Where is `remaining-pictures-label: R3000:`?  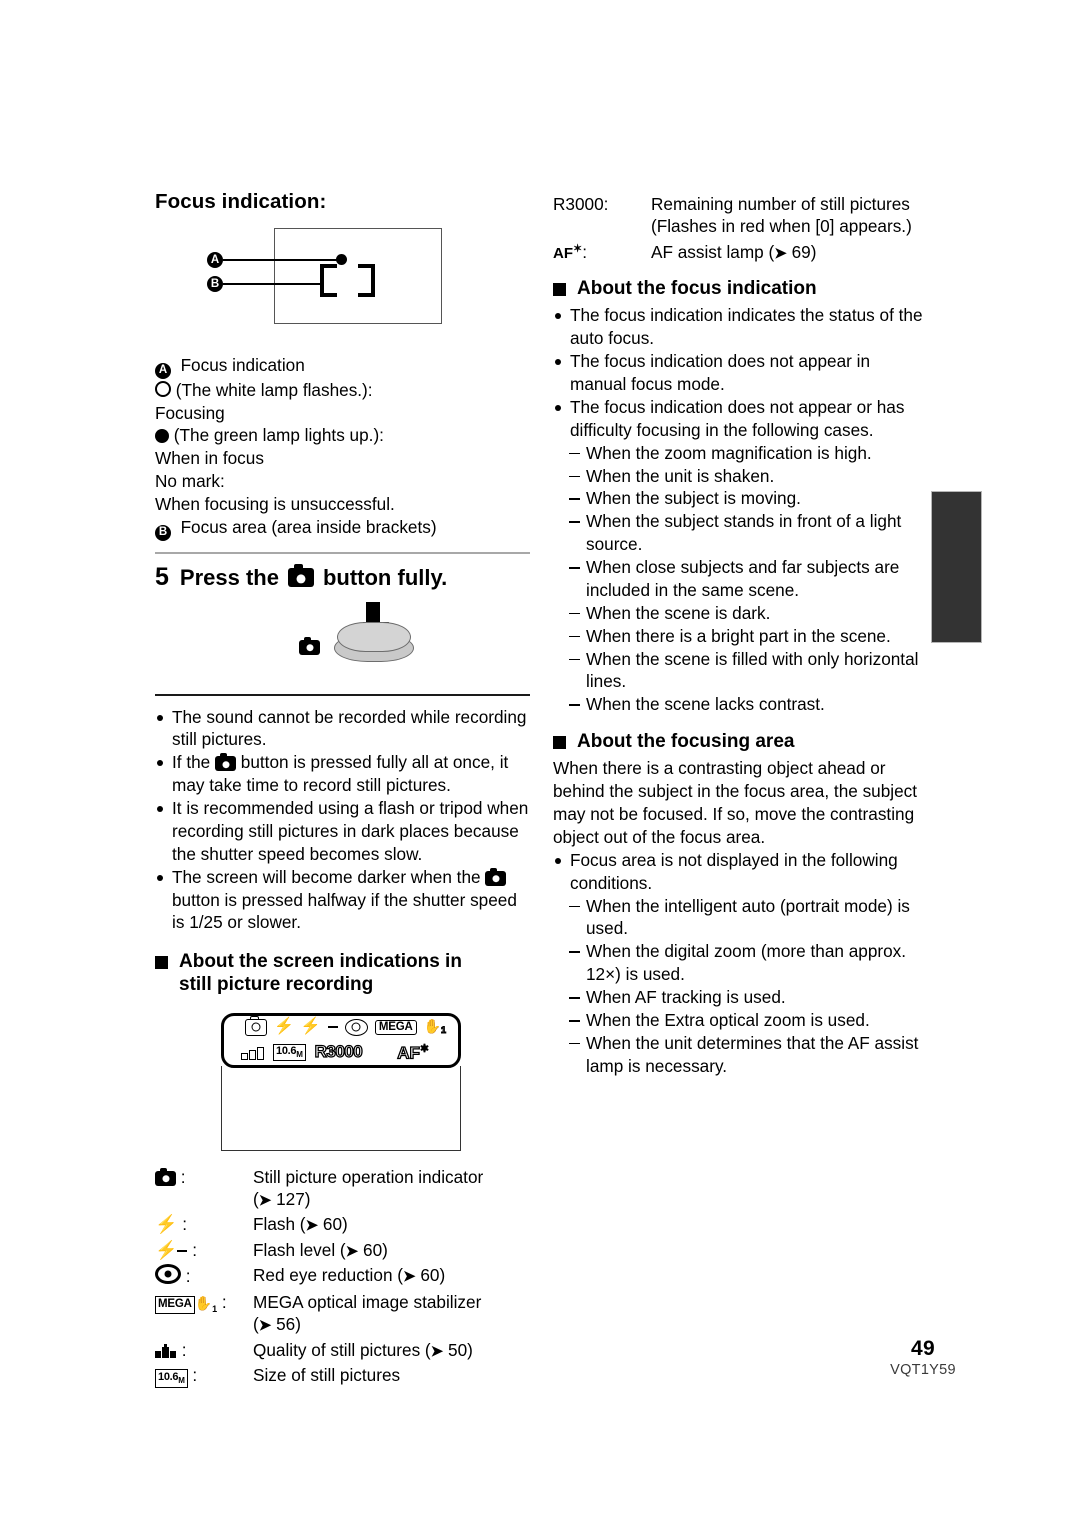 remaining-pictures-label: R3000: is located at coordinates (581, 204).